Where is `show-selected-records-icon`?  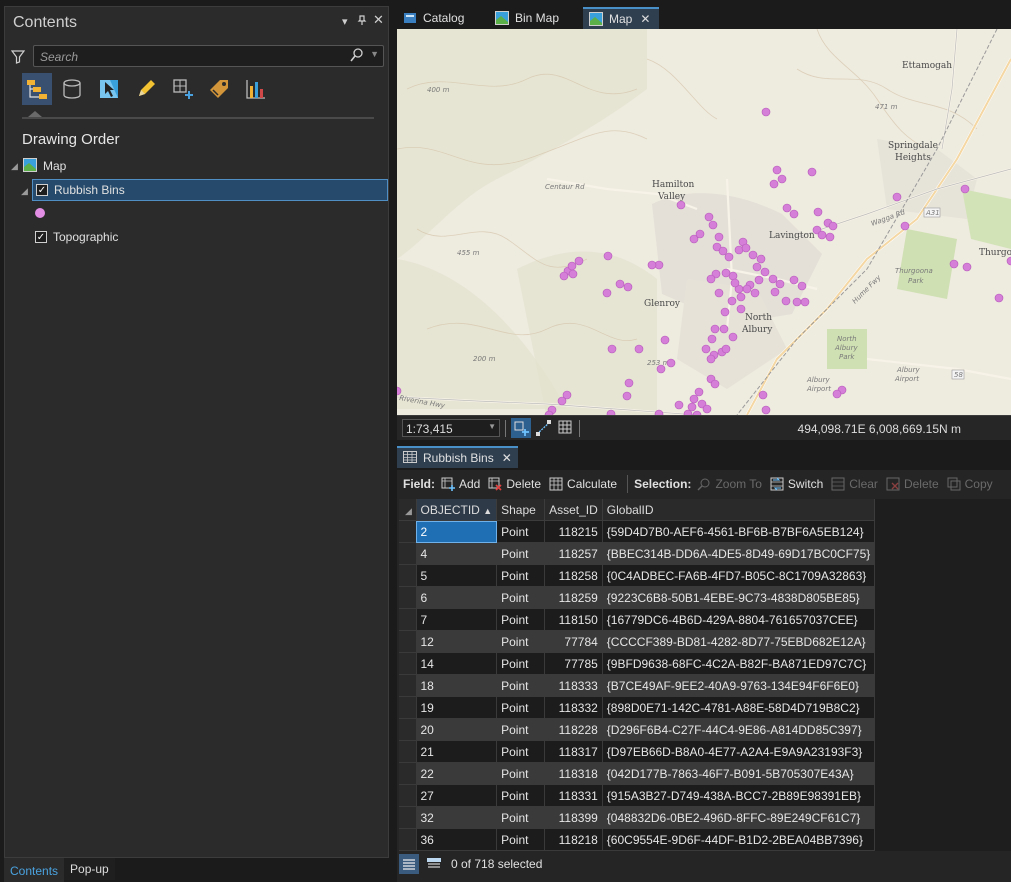
show-selected-records-icon is located at coordinates (434, 864).